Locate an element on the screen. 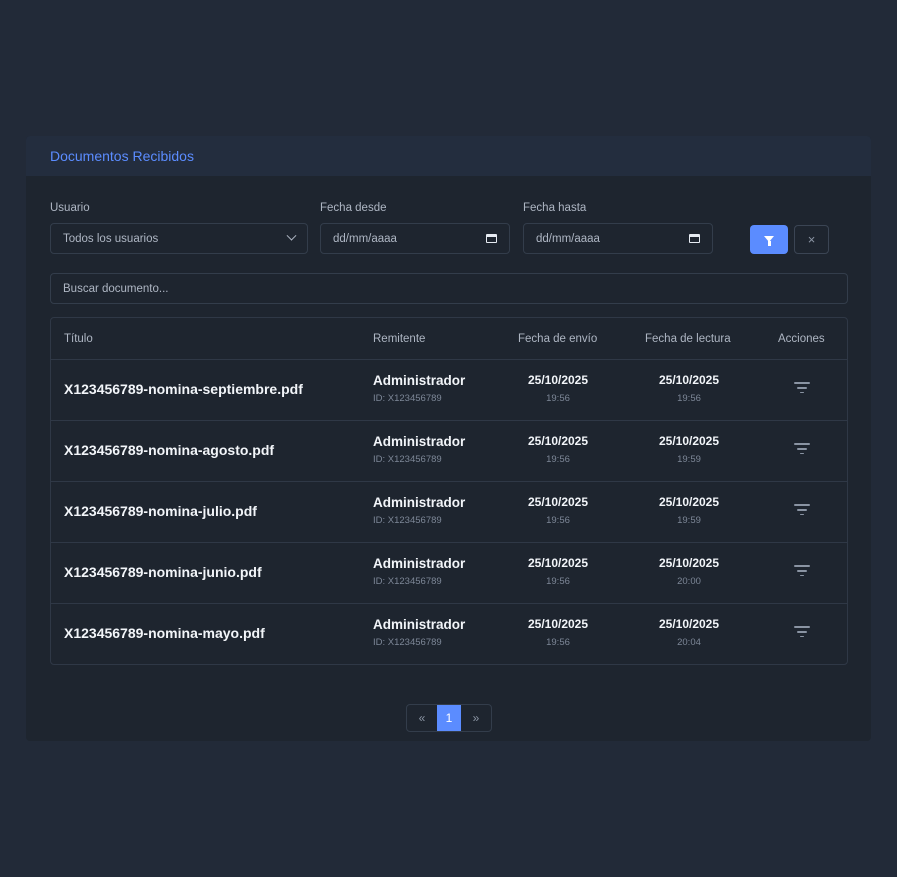 The width and height of the screenshot is (897, 877). filter-icon is located at coordinates (769, 240).